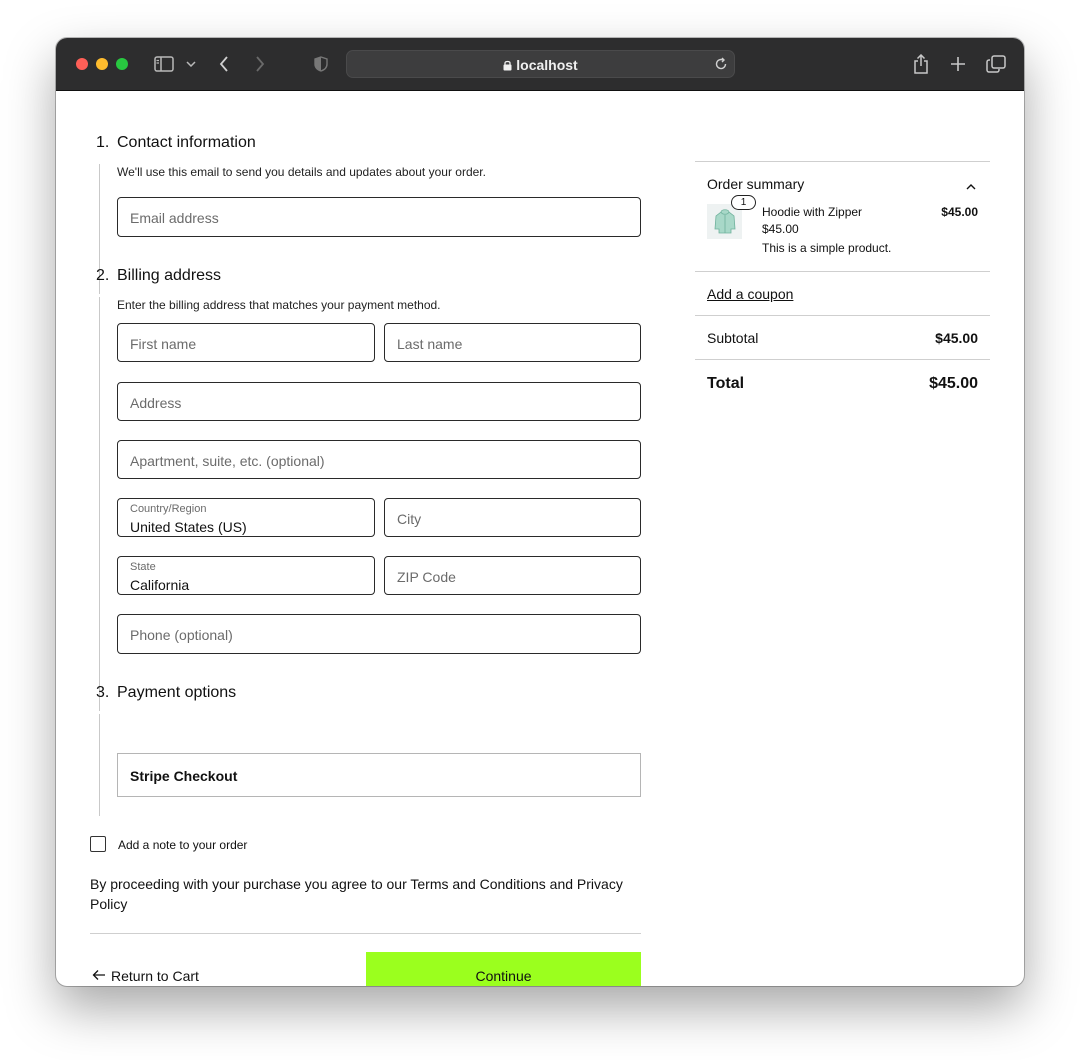 This screenshot has width=1080, height=1060. I want to click on subtotal-label: Subtotal, so click(733, 338).